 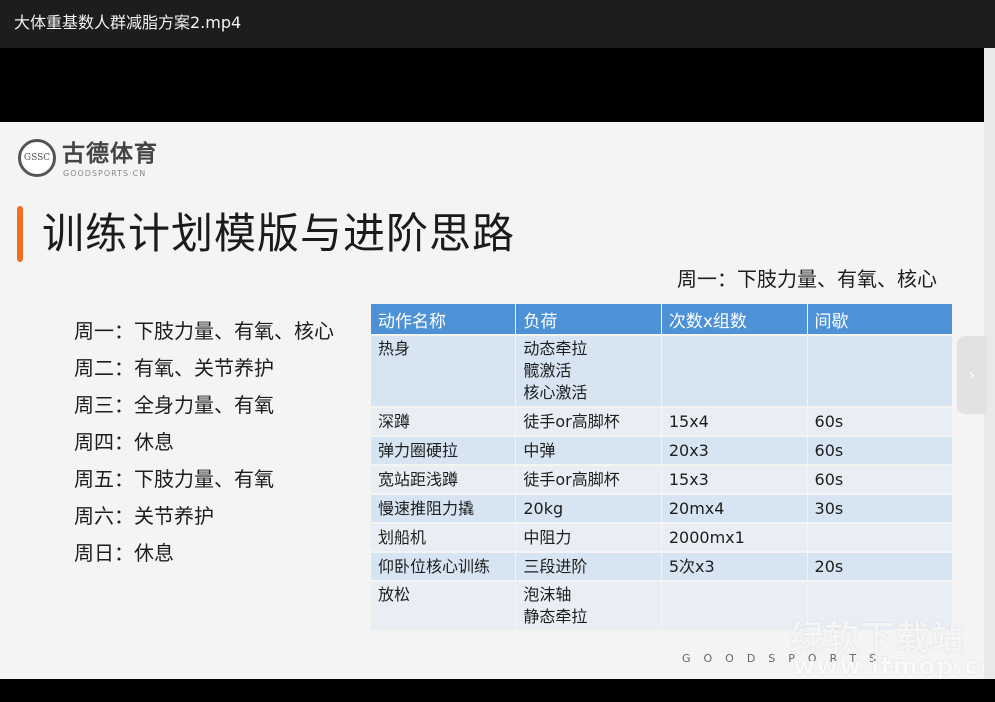 I want to click on next-slide-button: ›, so click(x=972, y=375).